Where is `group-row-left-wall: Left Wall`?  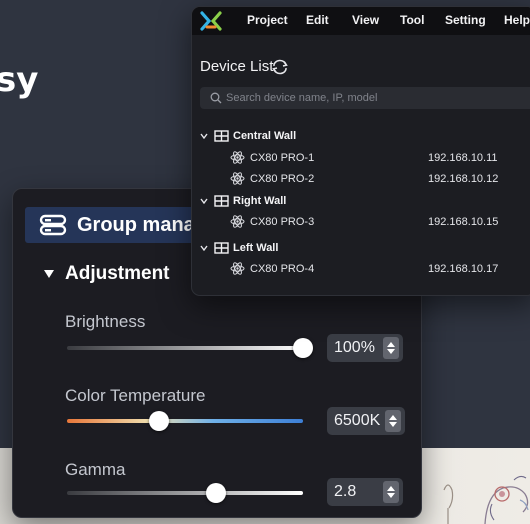 group-row-left-wall: Left Wall is located at coordinates (239, 248).